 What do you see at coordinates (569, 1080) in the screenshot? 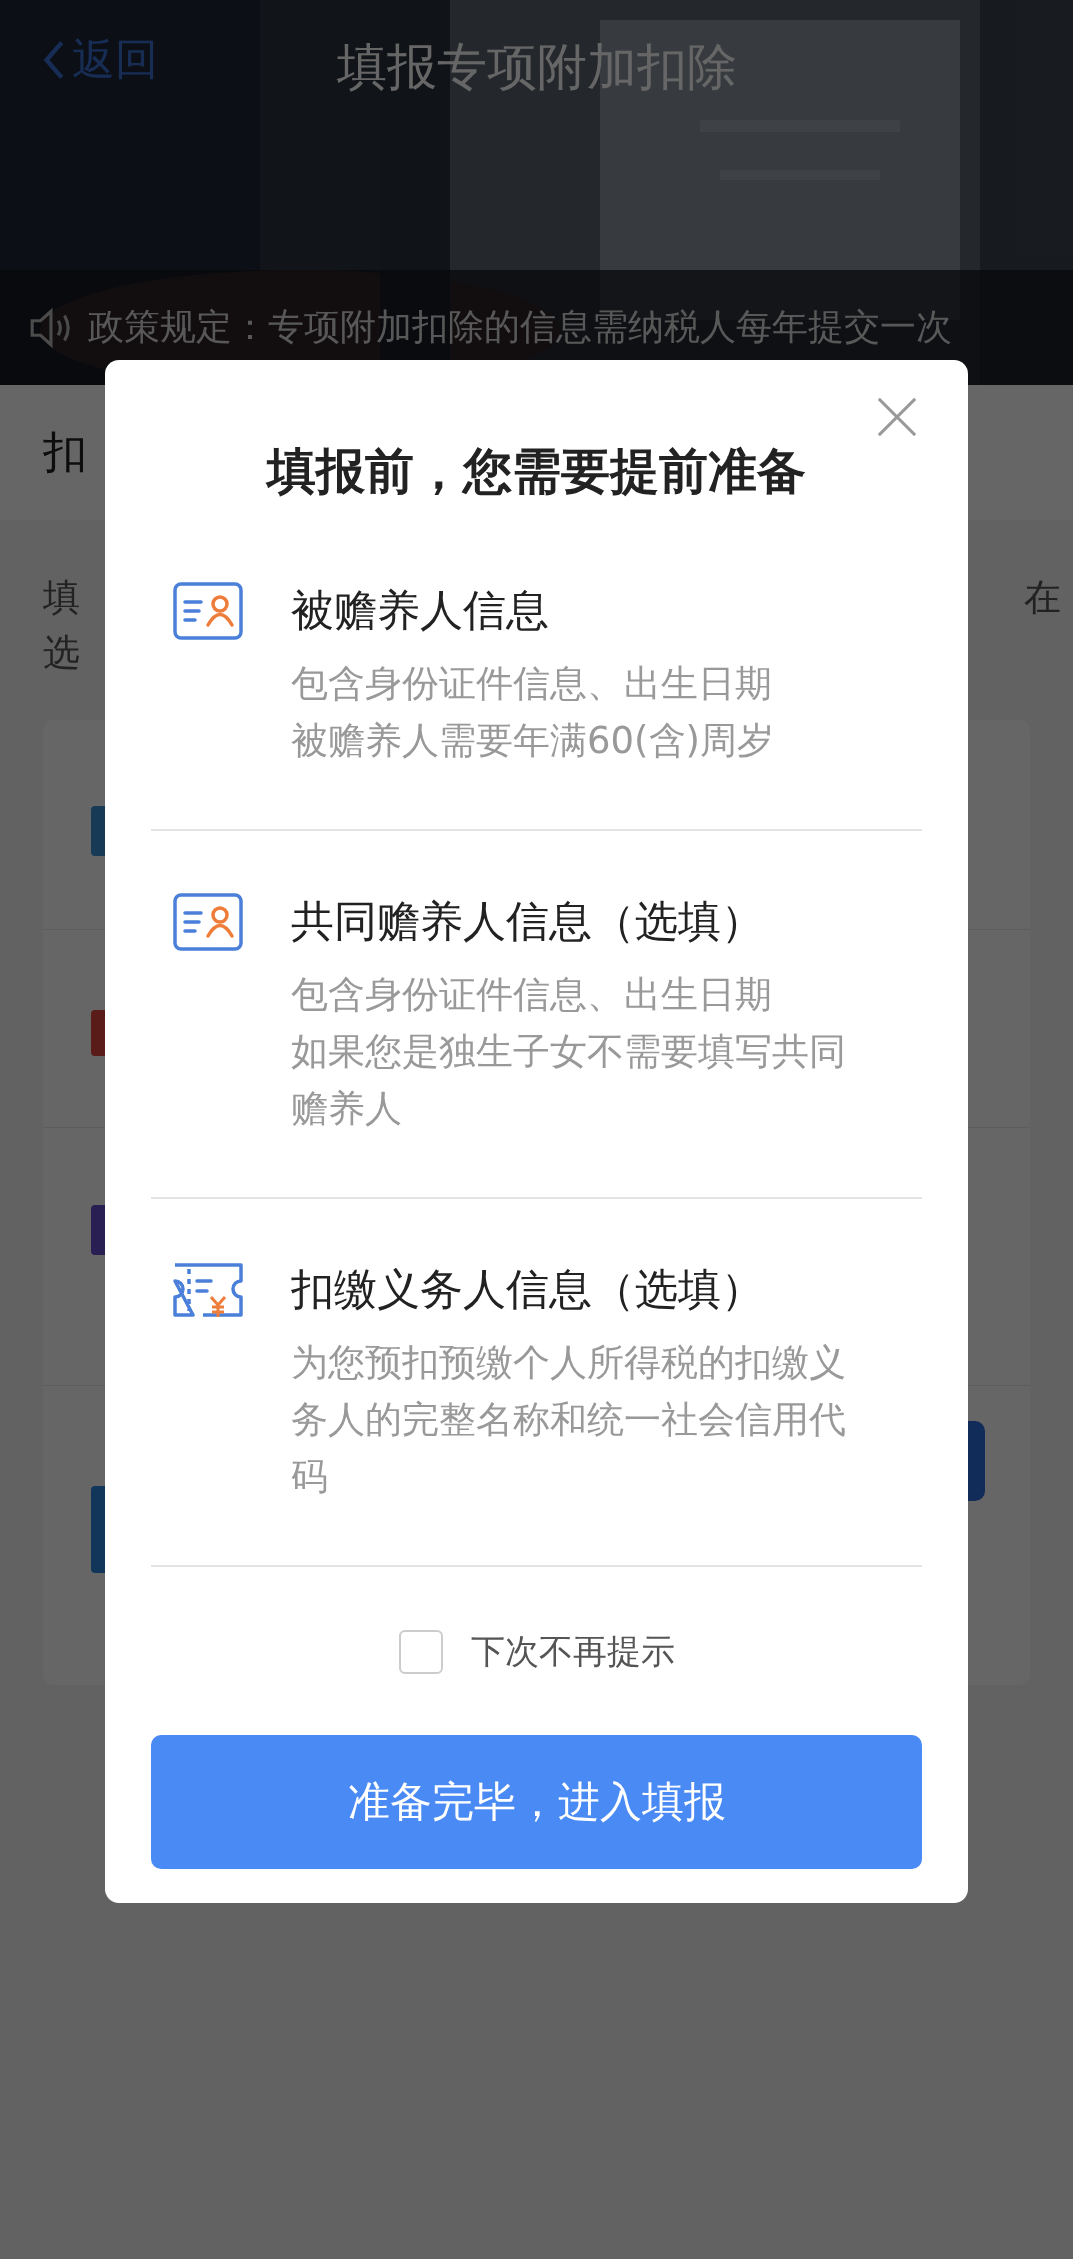
I see `item-description: 如果您是独生子女不需要填写共同赡养人` at bounding box center [569, 1080].